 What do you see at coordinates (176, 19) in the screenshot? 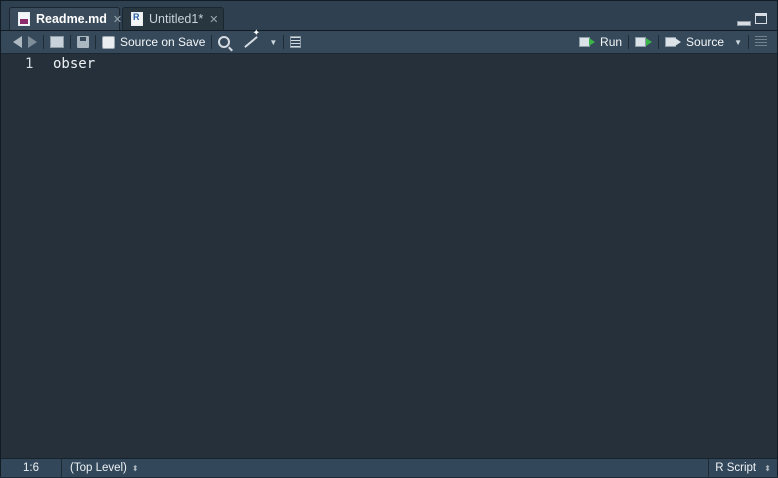
I see `tab-label: Untitled1*` at bounding box center [176, 19].